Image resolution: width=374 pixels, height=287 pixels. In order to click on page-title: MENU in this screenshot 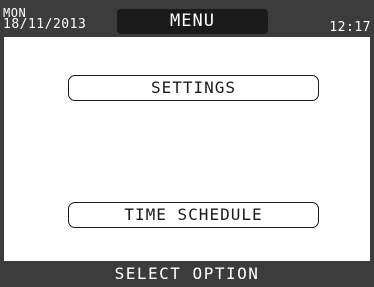, I will do `click(192, 21)`.